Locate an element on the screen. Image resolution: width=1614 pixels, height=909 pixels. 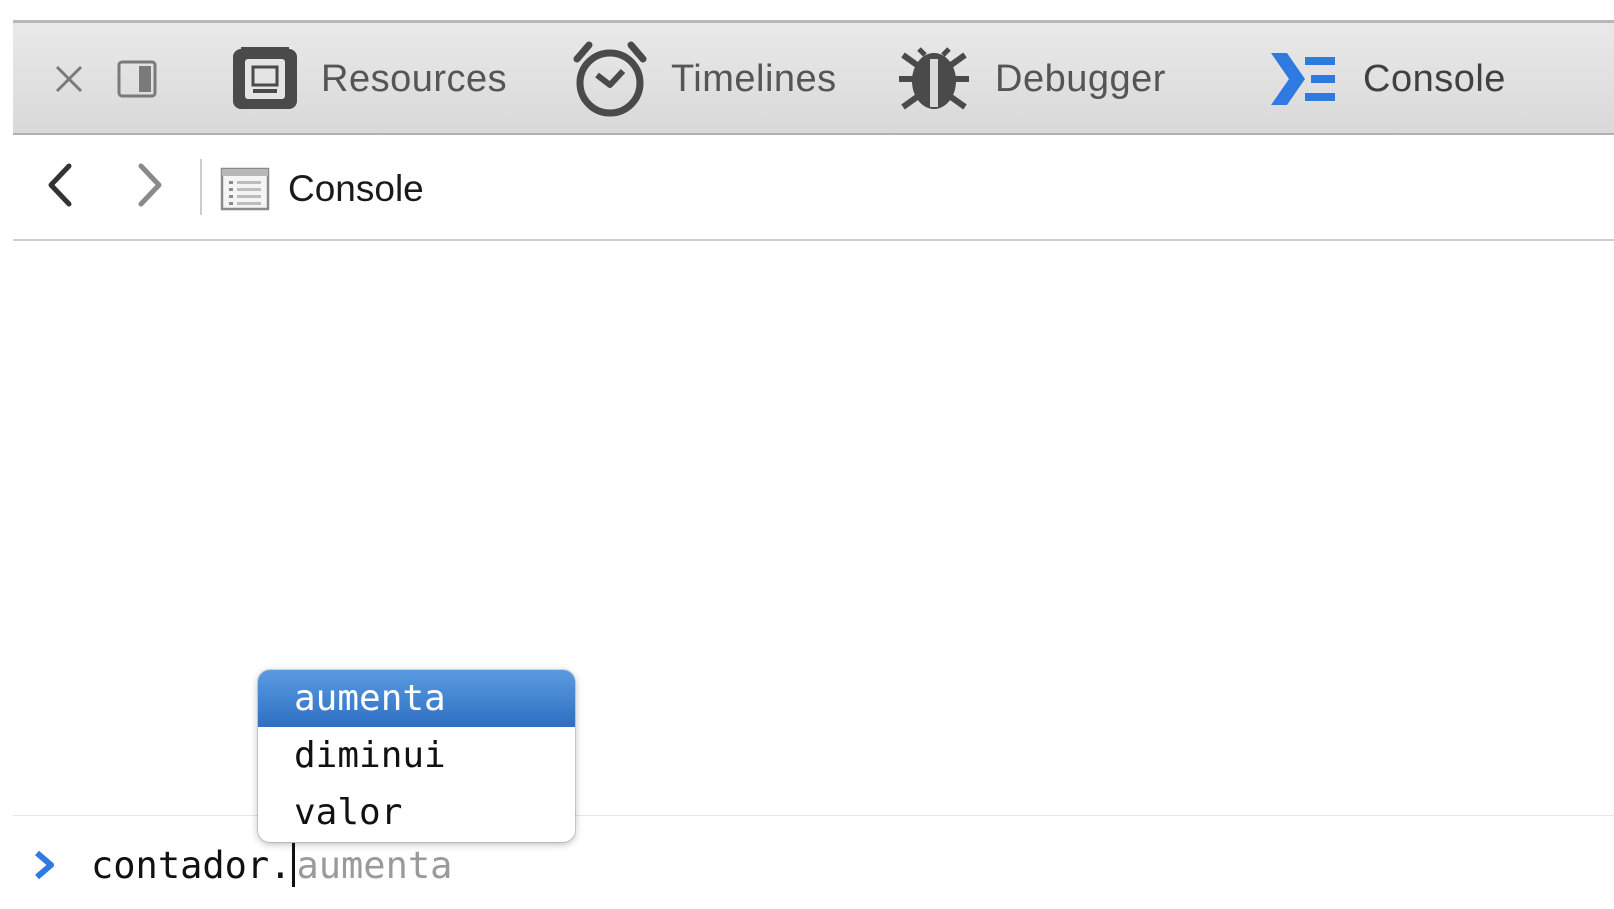
dock-toggle-button is located at coordinates (148, 79).